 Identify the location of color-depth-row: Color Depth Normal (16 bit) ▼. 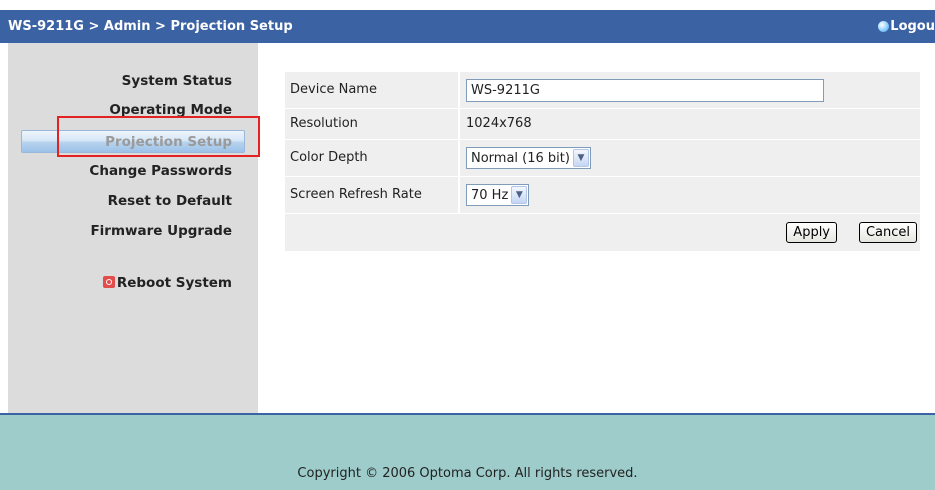
(602, 158).